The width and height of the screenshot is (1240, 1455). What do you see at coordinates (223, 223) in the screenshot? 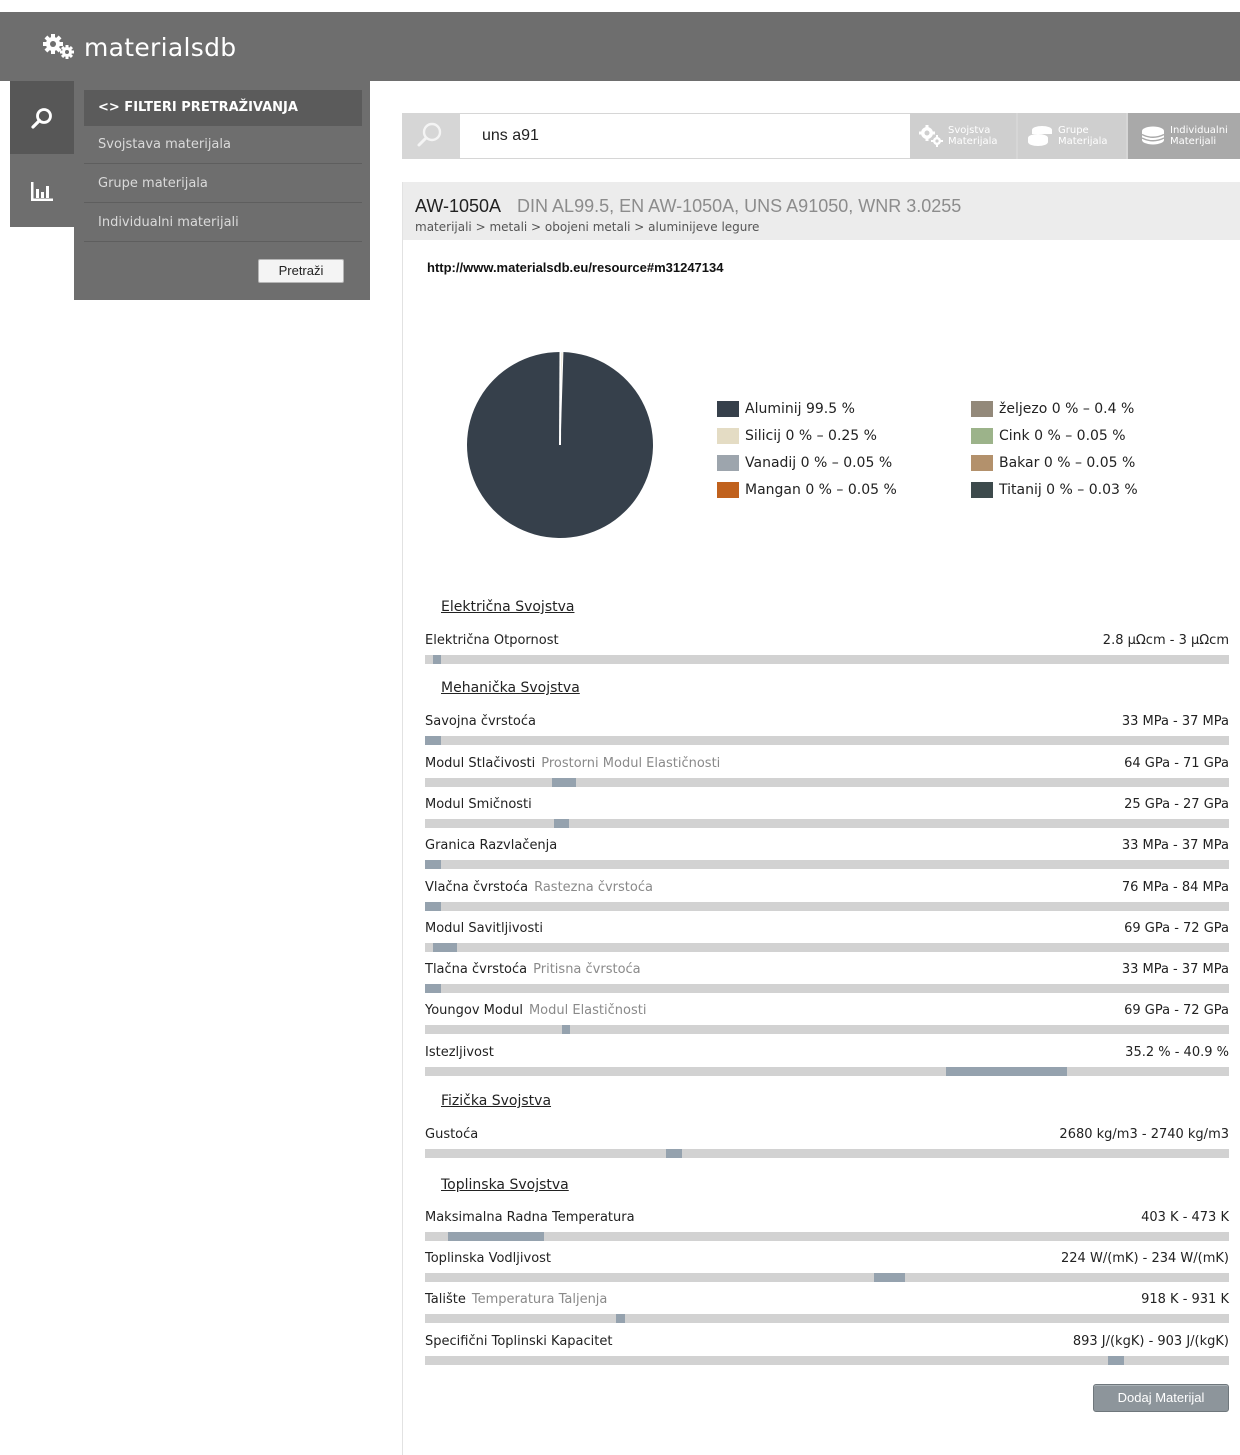
I see `filter-item-individual: Individualni materijali` at bounding box center [223, 223].